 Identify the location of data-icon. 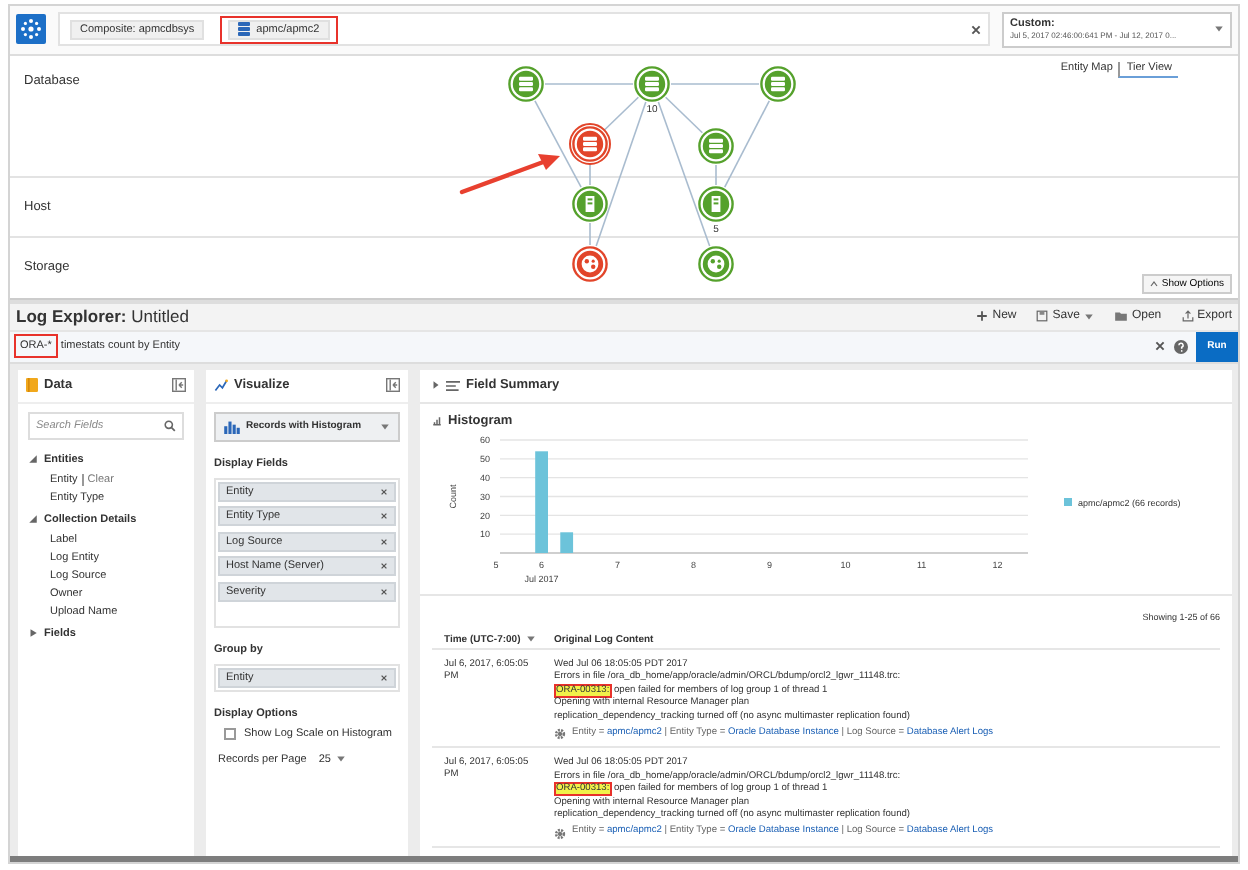
(32, 385).